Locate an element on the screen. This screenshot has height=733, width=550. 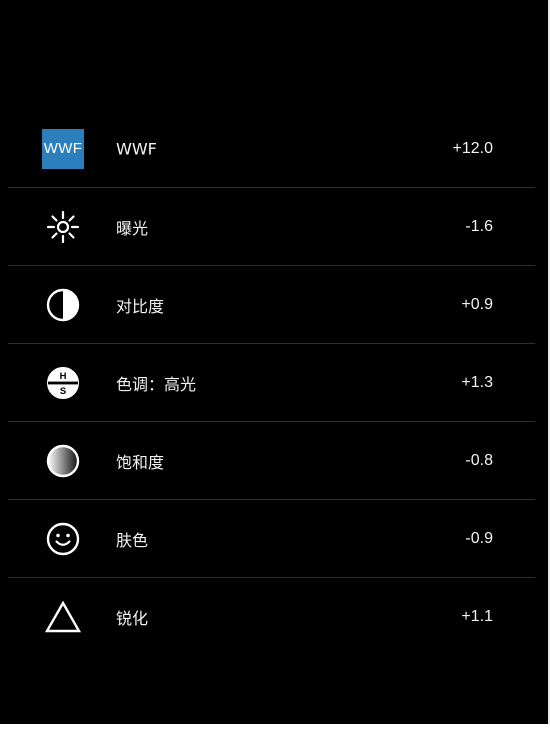
adjustment-row-tone-highlights: H S 色调：高光 +1.3 is located at coordinates (271, 383).